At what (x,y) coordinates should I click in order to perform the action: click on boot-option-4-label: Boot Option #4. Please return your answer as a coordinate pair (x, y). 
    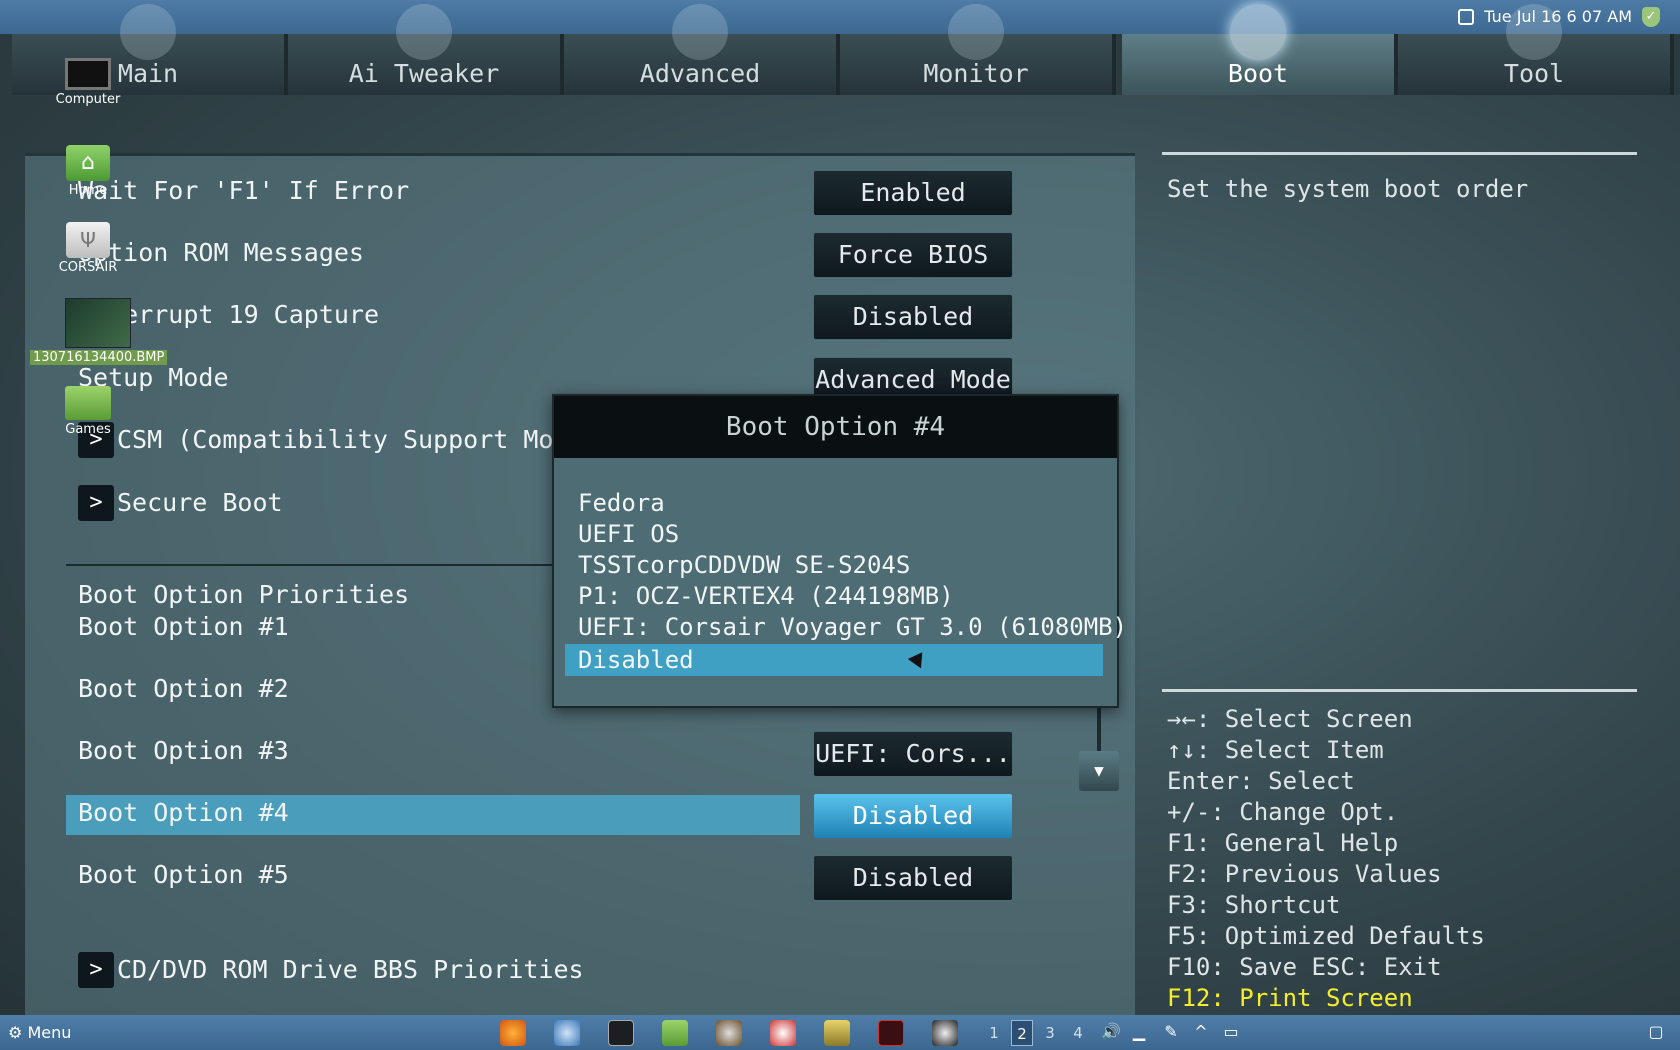
    Looking at the image, I should click on (183, 812).